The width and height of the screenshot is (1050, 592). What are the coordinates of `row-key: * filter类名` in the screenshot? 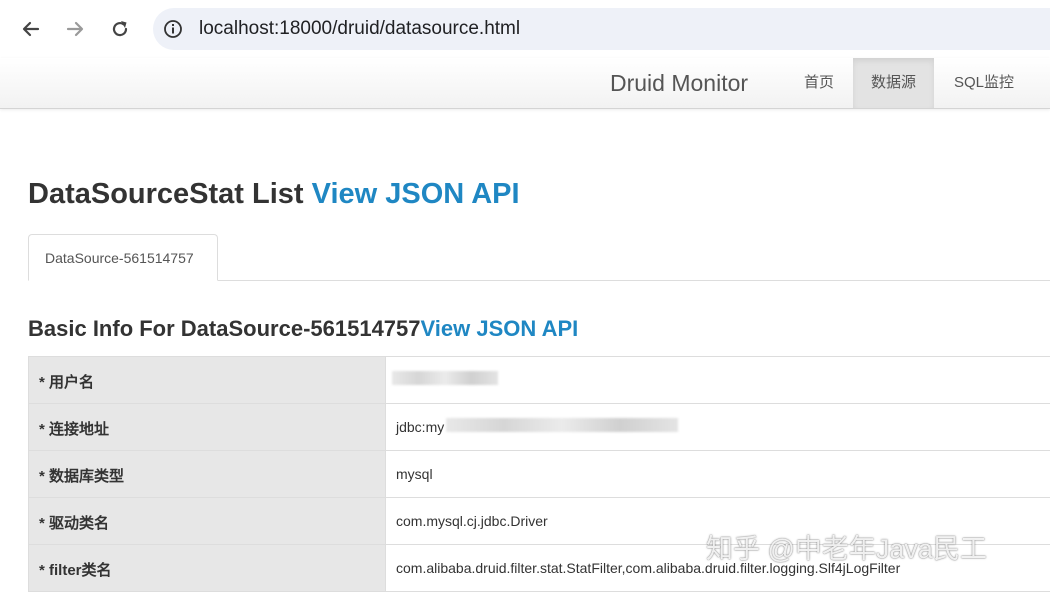 It's located at (206, 568).